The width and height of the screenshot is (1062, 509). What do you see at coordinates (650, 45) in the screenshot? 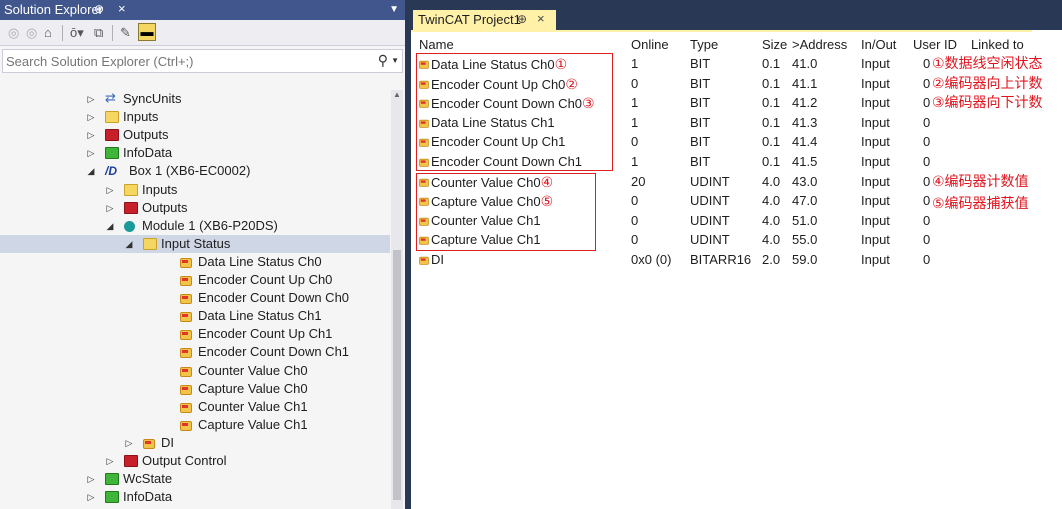
I see `column-header-online: Online` at bounding box center [650, 45].